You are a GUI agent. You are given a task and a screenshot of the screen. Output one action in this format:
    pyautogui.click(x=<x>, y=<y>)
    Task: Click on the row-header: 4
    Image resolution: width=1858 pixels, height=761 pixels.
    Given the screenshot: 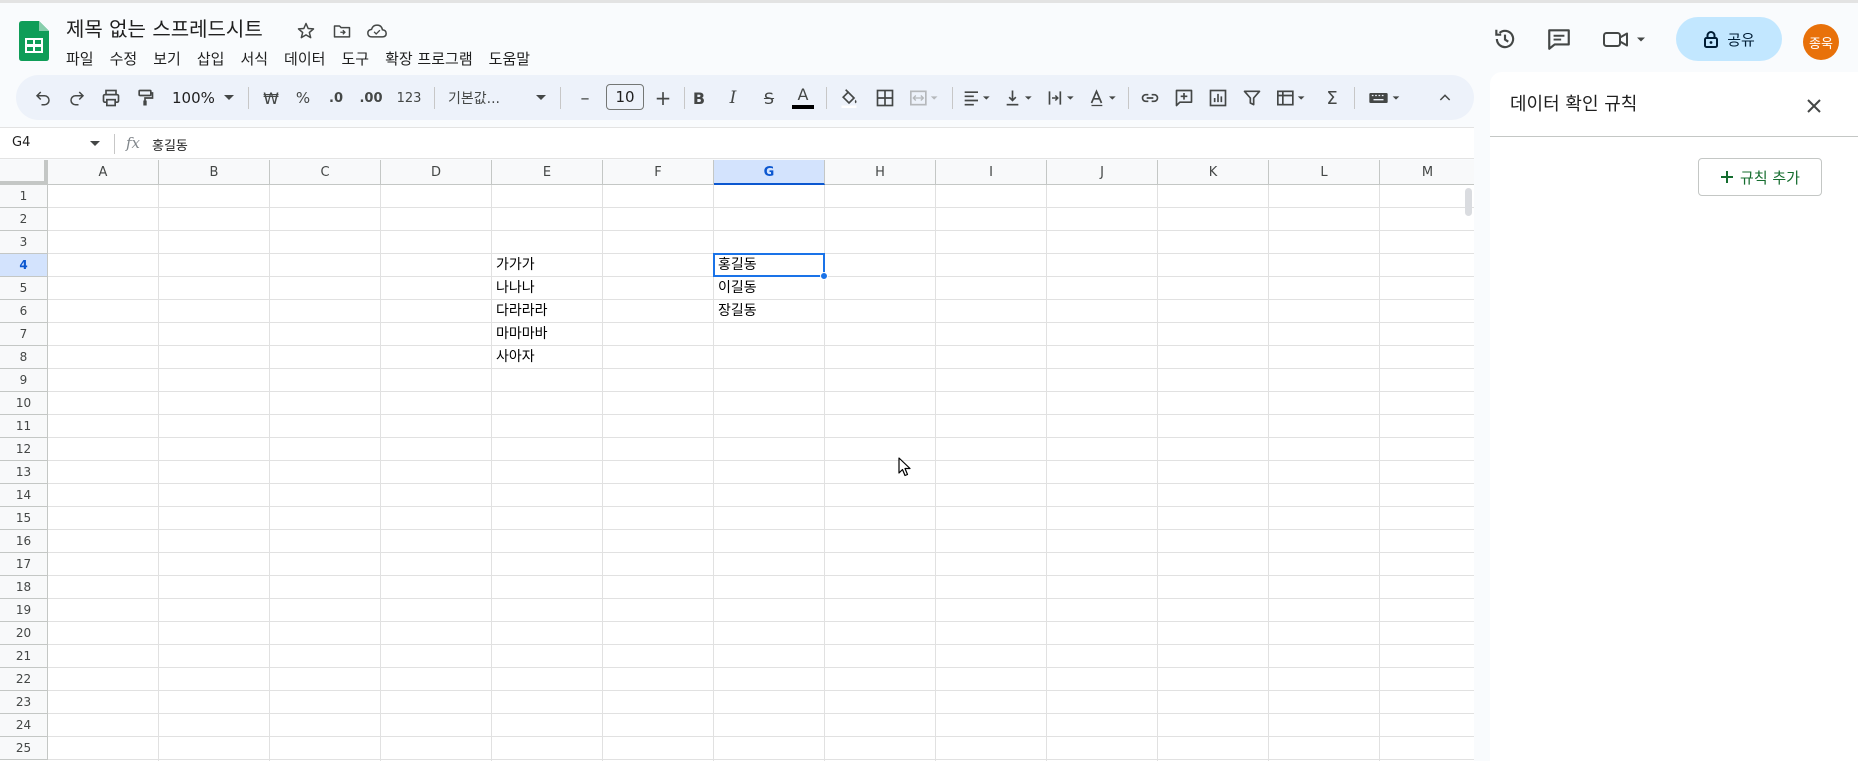 What is the action you would take?
    pyautogui.click(x=24, y=265)
    